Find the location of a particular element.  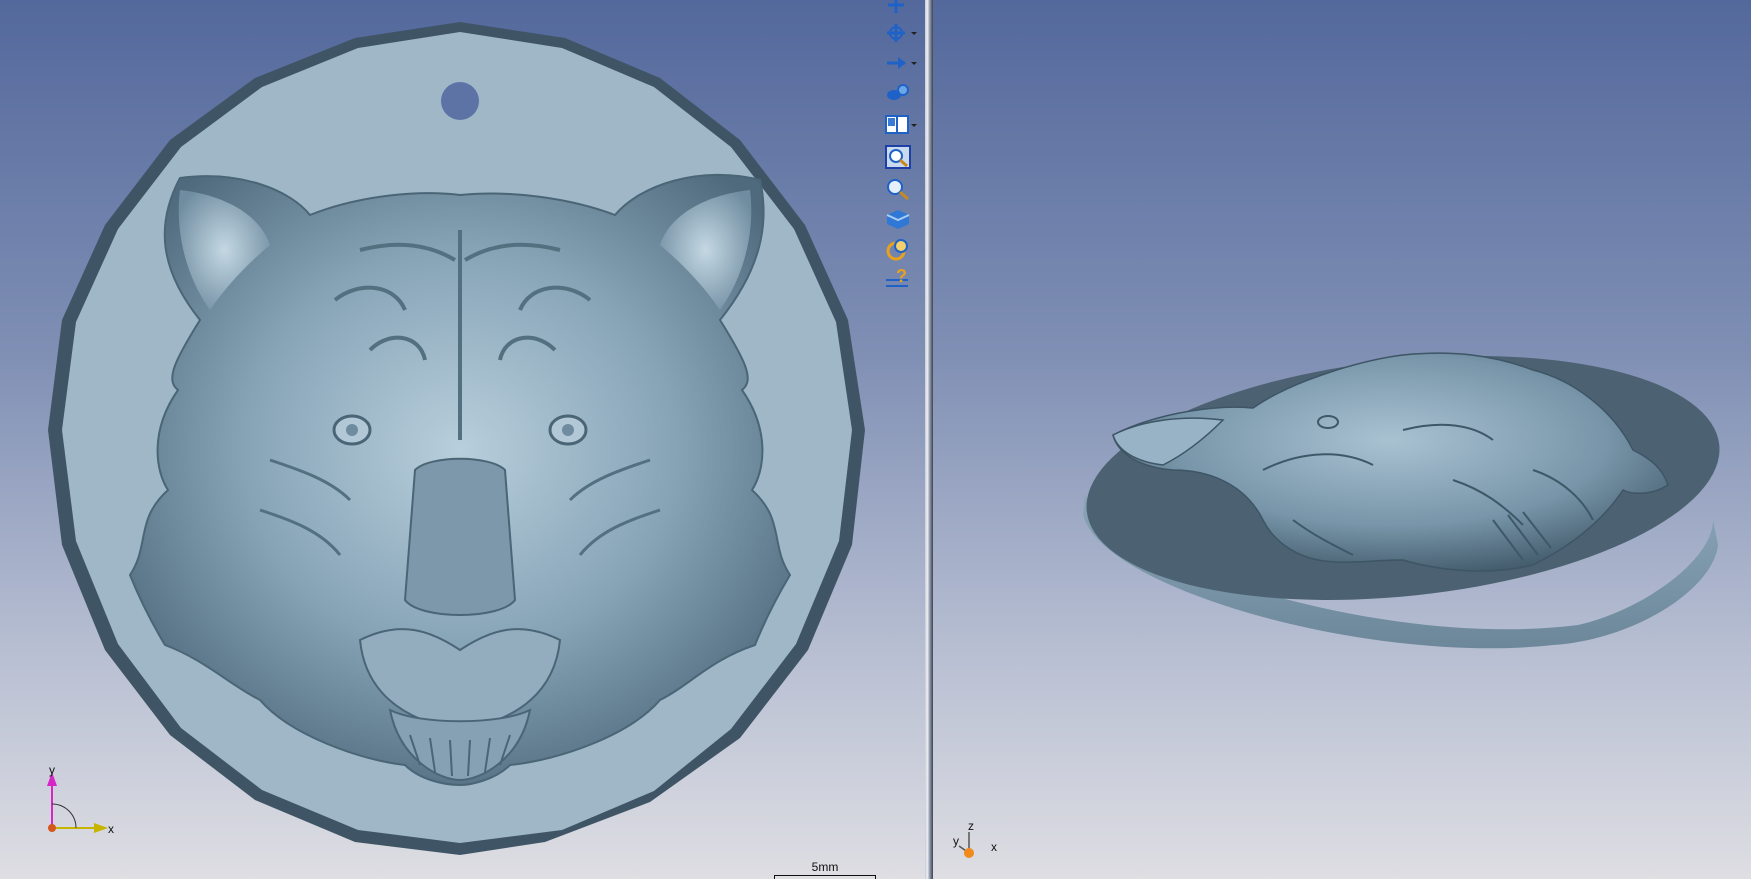

rotate-view-button is located at coordinates (901, 9).